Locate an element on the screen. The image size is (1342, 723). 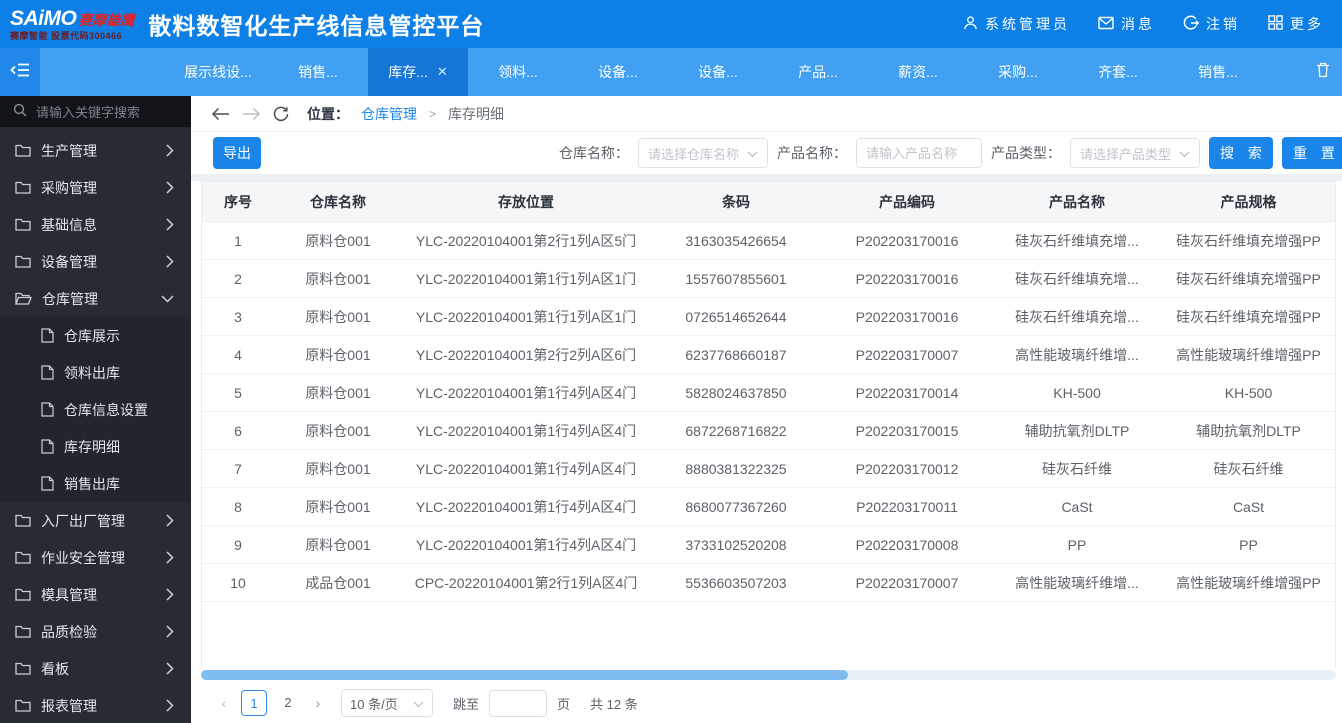
user-label: 系统管理员 is located at coordinates (1027, 24).